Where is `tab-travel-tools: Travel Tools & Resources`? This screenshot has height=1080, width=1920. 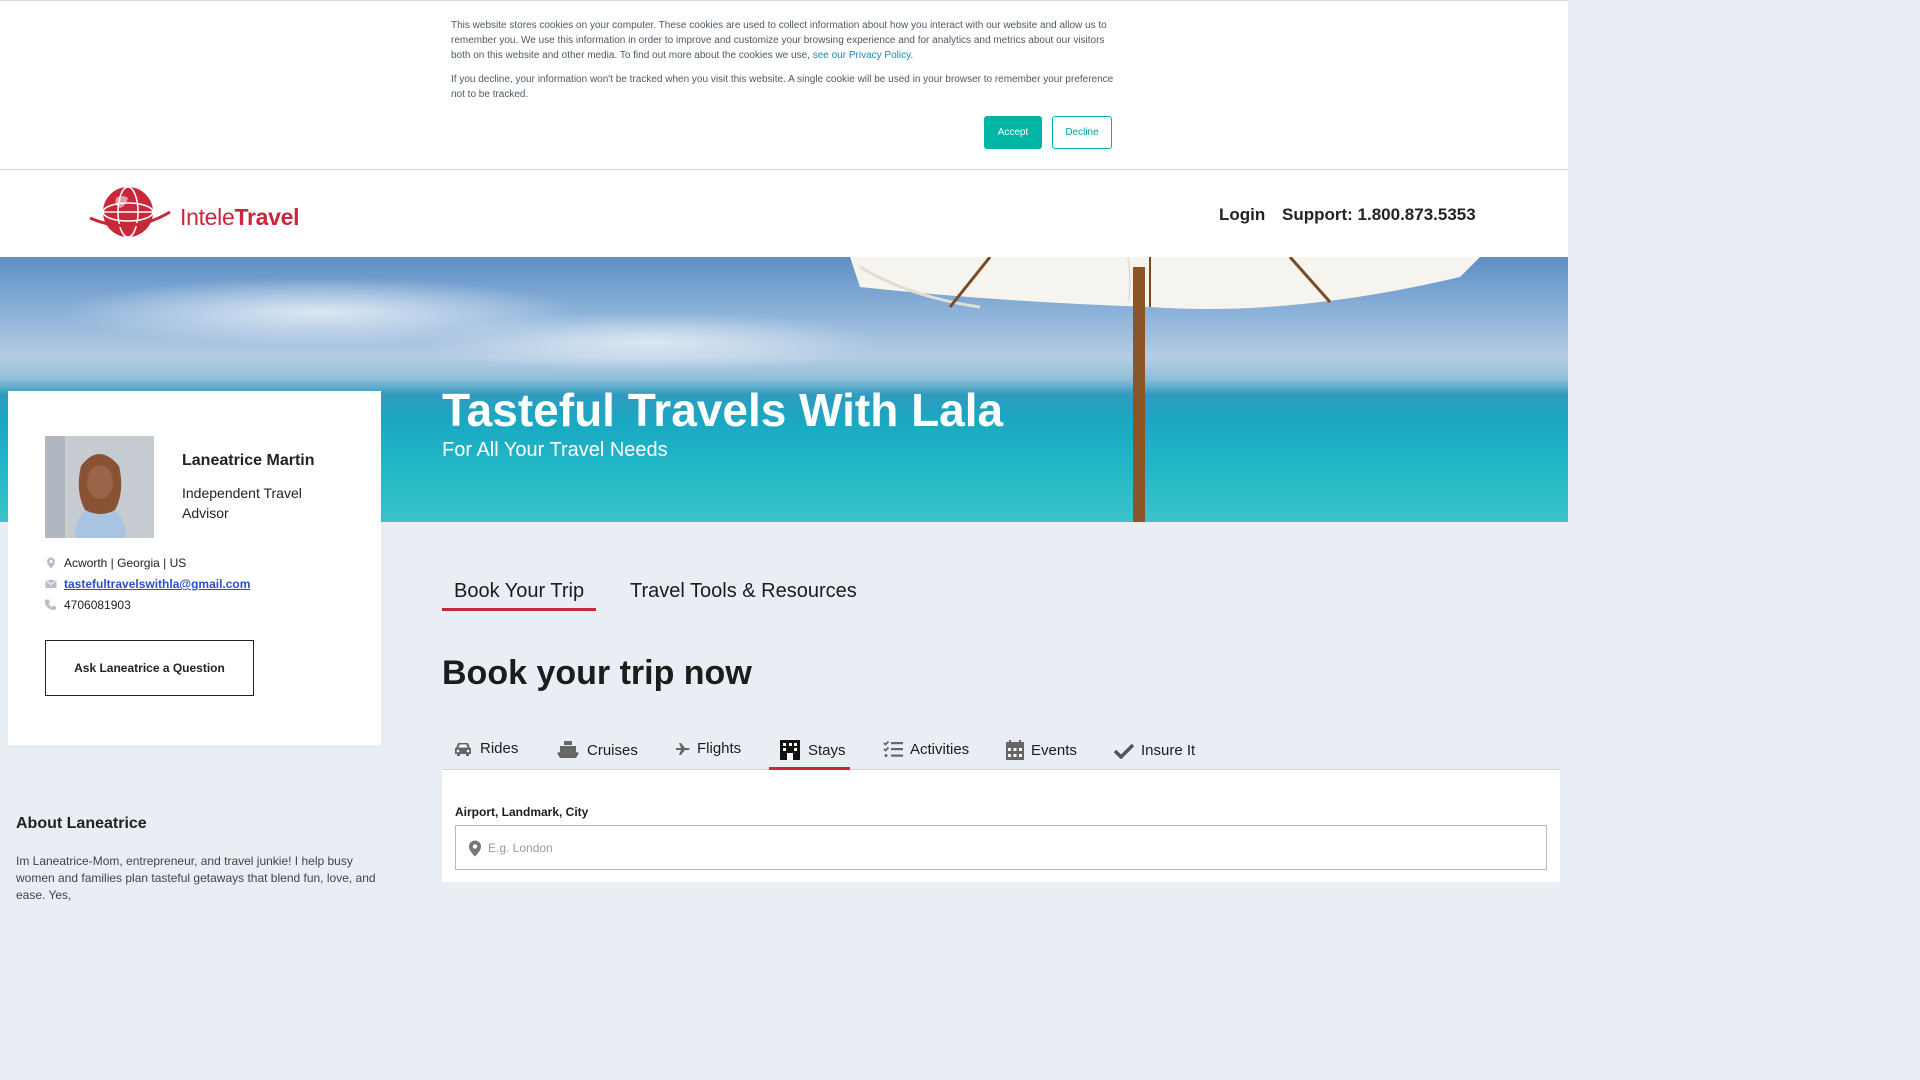
tab-travel-tools: Travel Tools & Resources is located at coordinates (743, 591).